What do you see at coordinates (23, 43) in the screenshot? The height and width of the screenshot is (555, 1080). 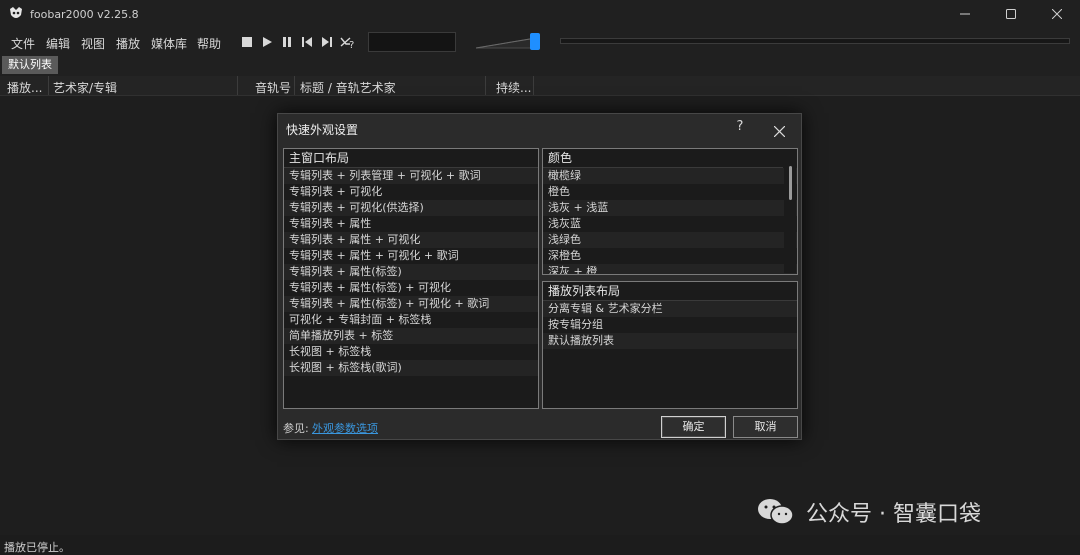 I see `menu-file: 文件` at bounding box center [23, 43].